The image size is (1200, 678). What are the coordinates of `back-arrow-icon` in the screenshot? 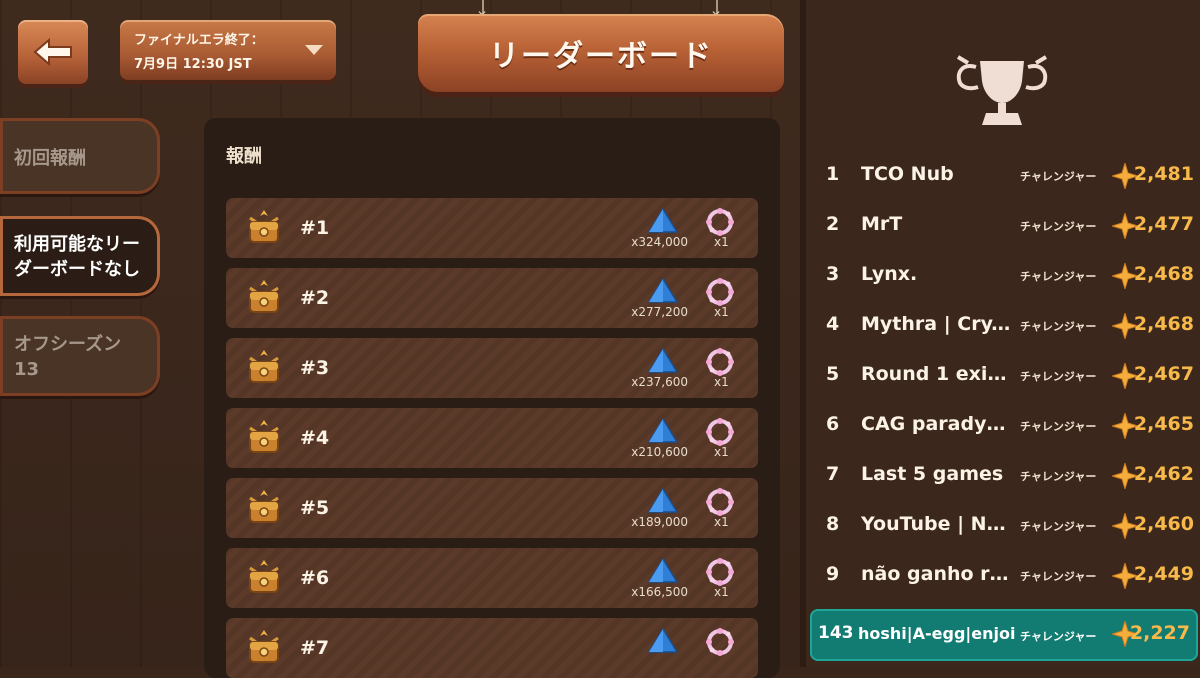 It's located at (52, 52).